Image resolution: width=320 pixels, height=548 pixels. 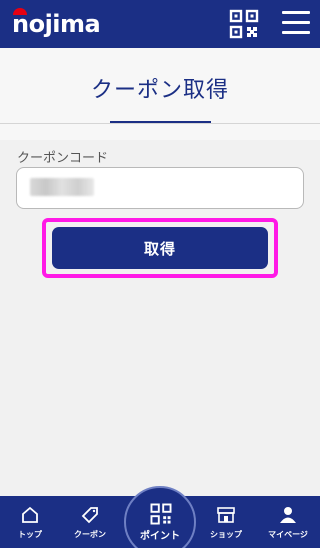 What do you see at coordinates (160, 123) in the screenshot?
I see `section-divider` at bounding box center [160, 123].